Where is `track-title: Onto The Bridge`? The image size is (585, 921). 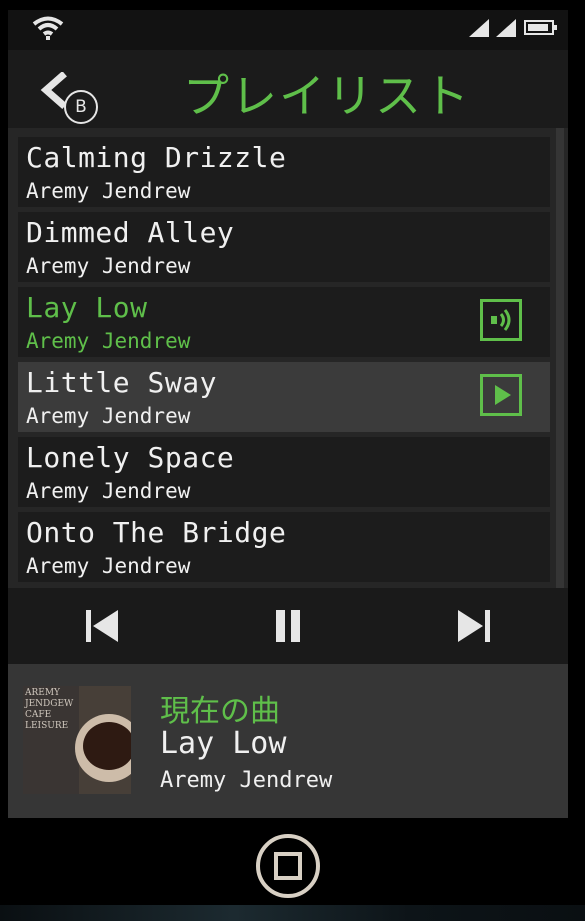
track-title: Onto The Bridge is located at coordinates (156, 532).